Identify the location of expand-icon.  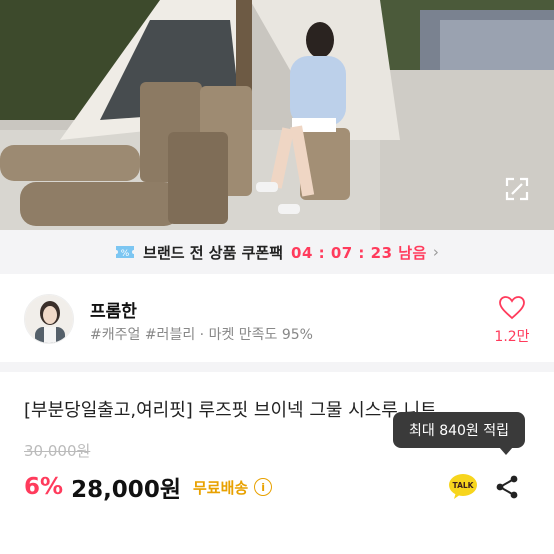
(517, 189).